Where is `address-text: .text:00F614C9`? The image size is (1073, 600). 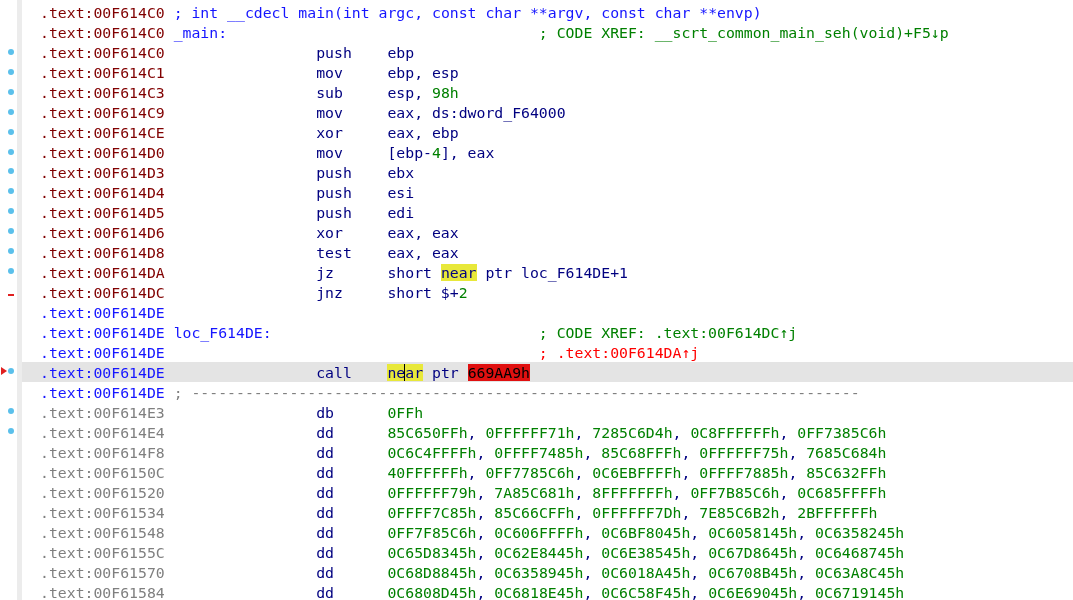 address-text: .text:00F614C9 is located at coordinates (102, 112).